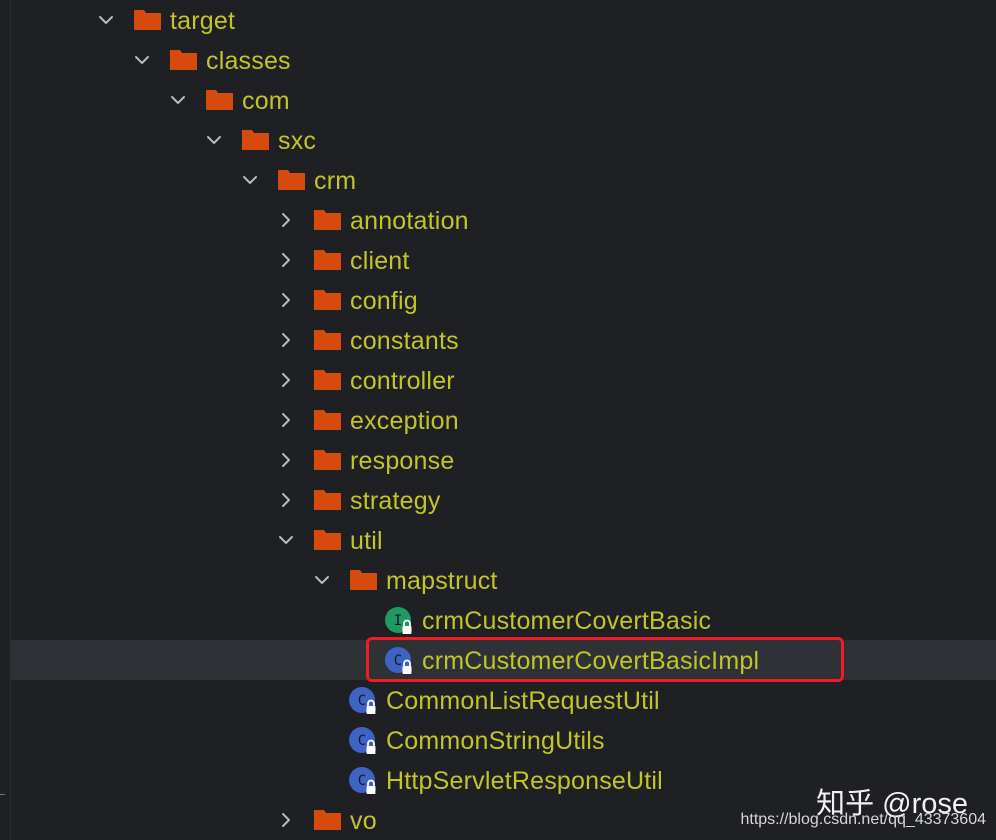 The image size is (996, 840). I want to click on interface-icon: I, so click(398, 620).